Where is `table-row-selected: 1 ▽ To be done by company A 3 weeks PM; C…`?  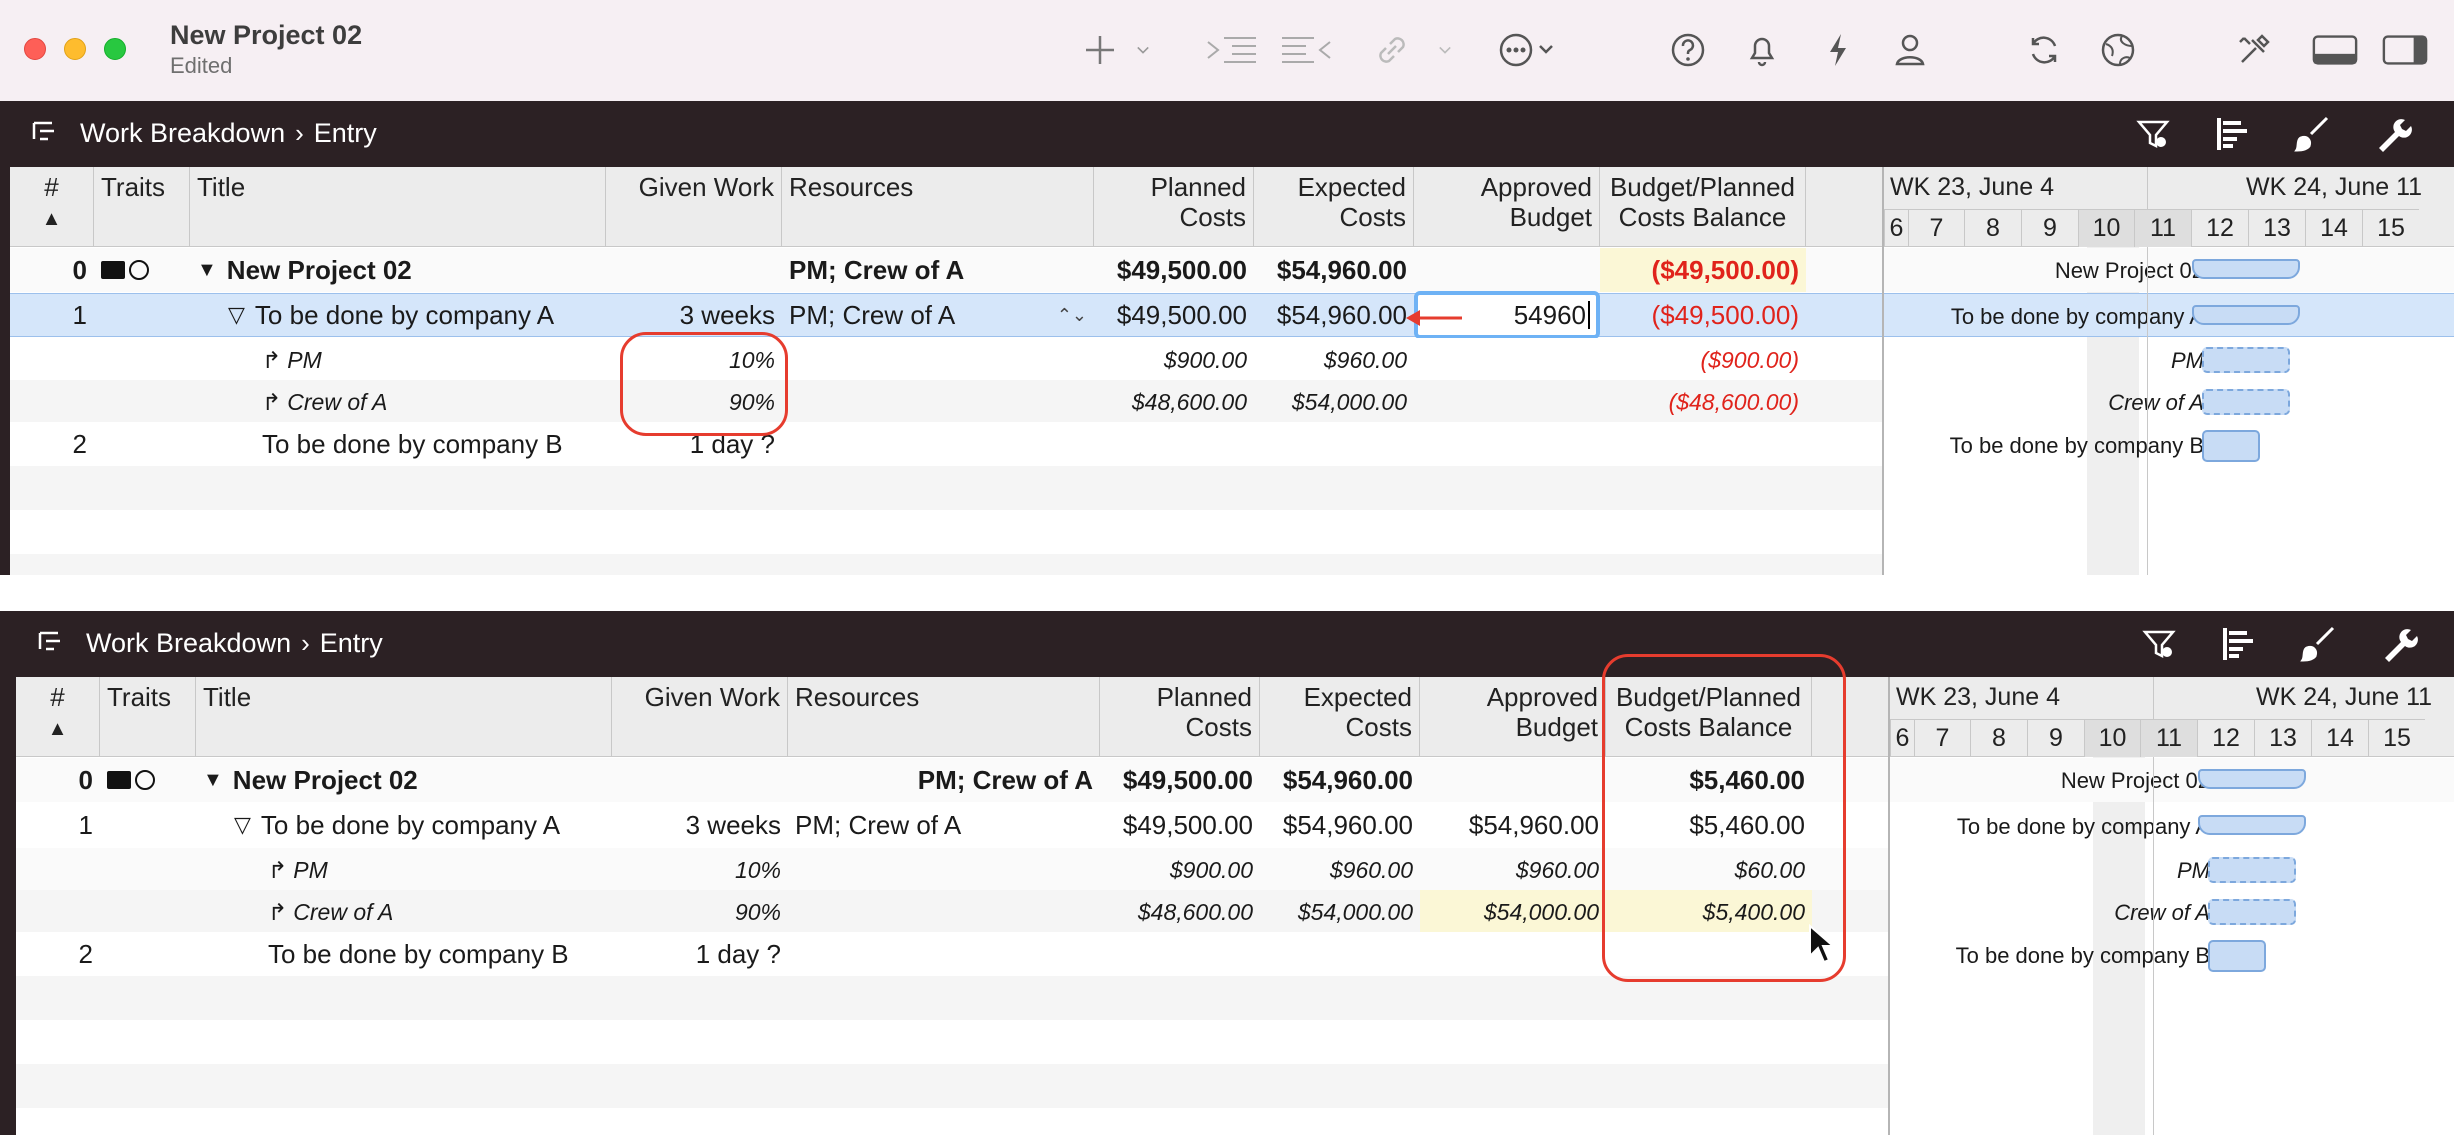
table-row-selected: 1 ▽ To be done by company A 3 weeks PM; C… is located at coordinates (946, 315).